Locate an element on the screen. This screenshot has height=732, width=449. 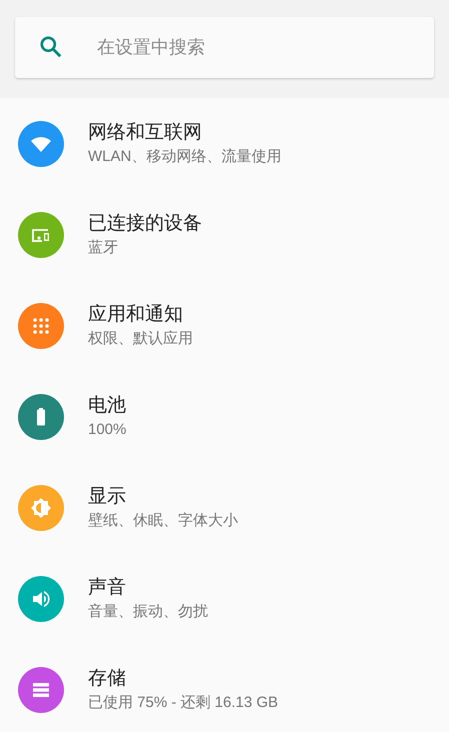
search-icon is located at coordinates (51, 47).